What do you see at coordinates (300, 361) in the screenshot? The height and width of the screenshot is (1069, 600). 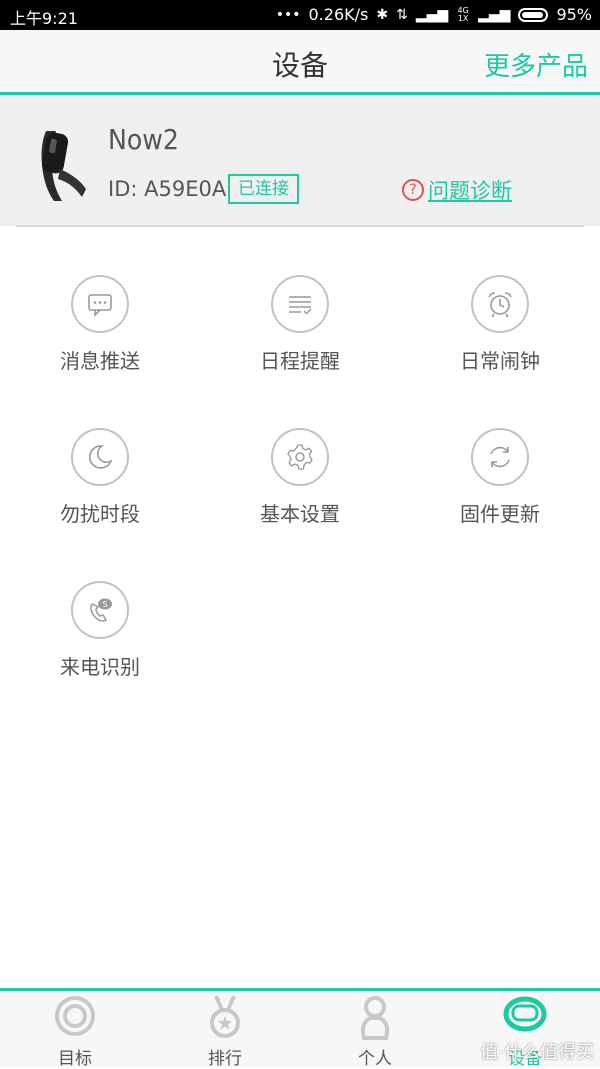 I see `function-label: 日程提醒` at bounding box center [300, 361].